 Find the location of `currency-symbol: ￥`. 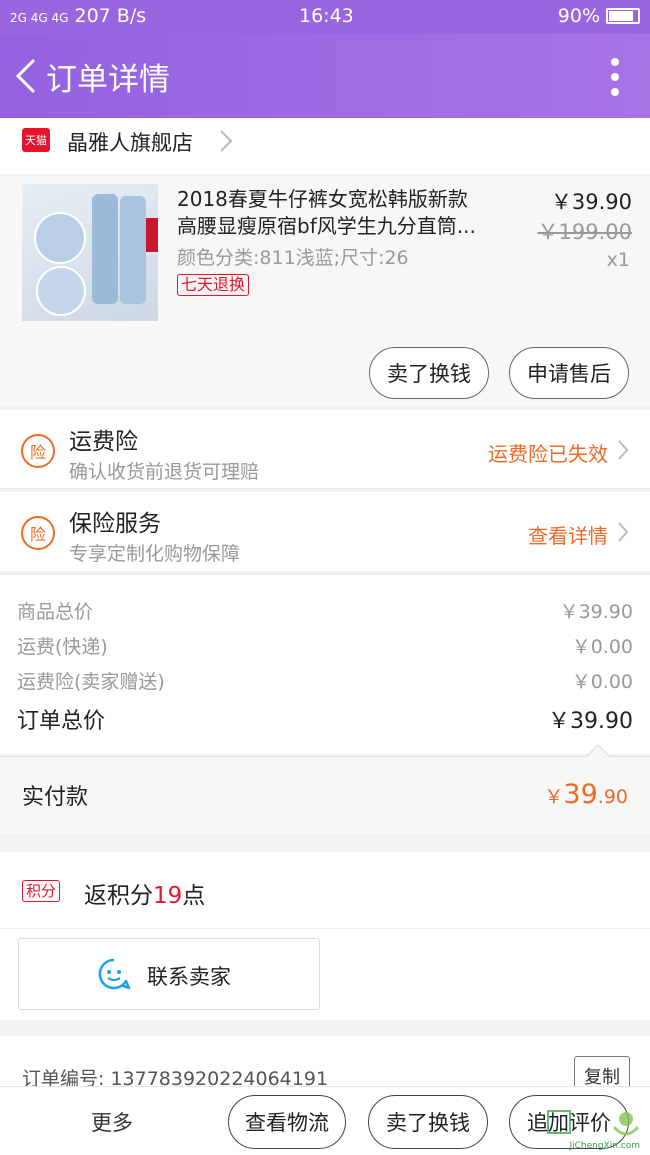

currency-symbol: ￥ is located at coordinates (554, 797).